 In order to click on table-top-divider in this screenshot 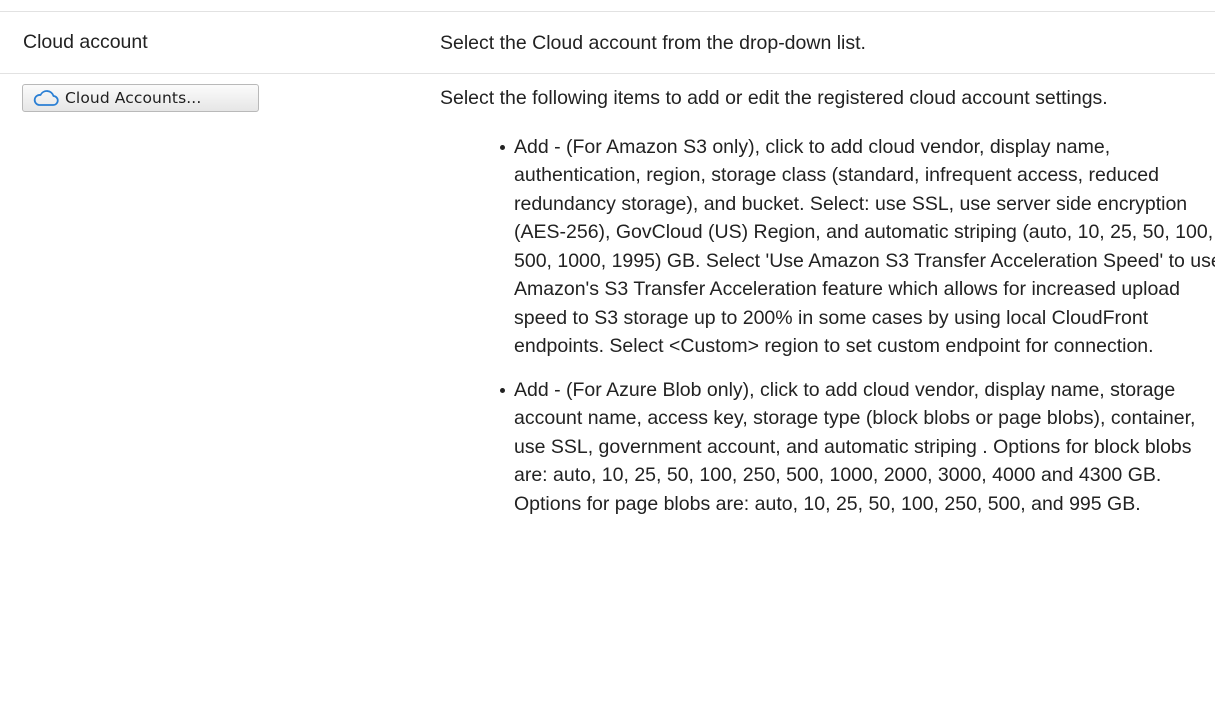, I will do `click(607, 11)`.